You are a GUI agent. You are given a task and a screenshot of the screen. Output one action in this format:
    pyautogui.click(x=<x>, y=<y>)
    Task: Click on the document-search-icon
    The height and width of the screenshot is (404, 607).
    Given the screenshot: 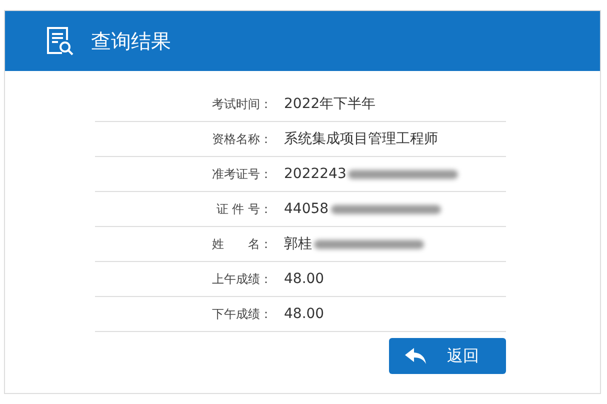 What is the action you would take?
    pyautogui.click(x=60, y=41)
    